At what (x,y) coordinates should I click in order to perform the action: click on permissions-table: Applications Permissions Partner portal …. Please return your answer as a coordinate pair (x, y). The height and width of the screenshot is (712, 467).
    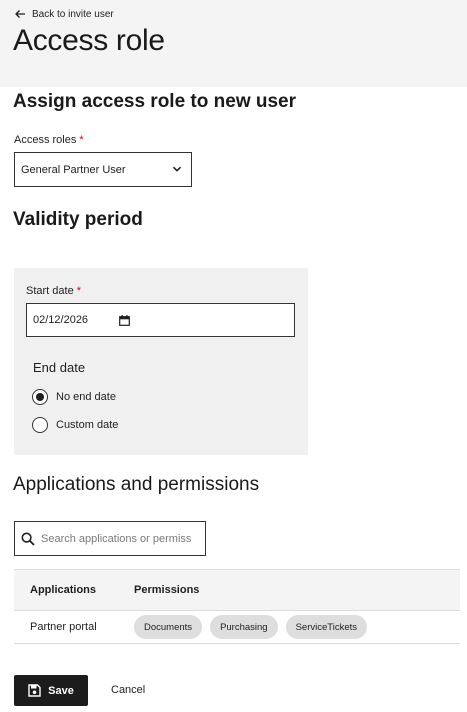
    Looking at the image, I should click on (237, 606).